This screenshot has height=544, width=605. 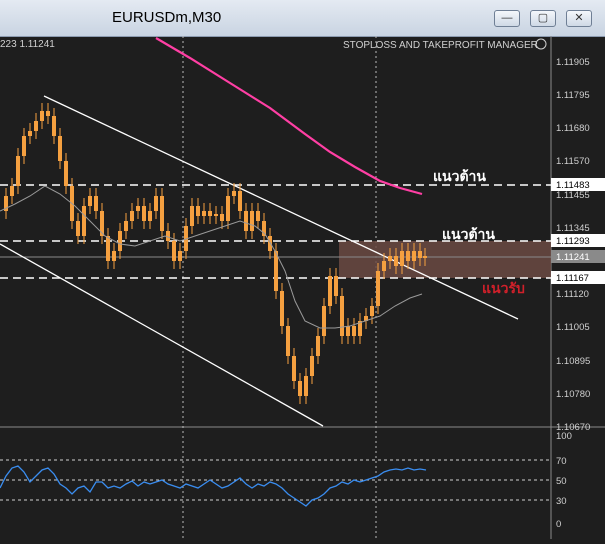 What do you see at coordinates (445, 259) in the screenshot?
I see `supply-zone` at bounding box center [445, 259].